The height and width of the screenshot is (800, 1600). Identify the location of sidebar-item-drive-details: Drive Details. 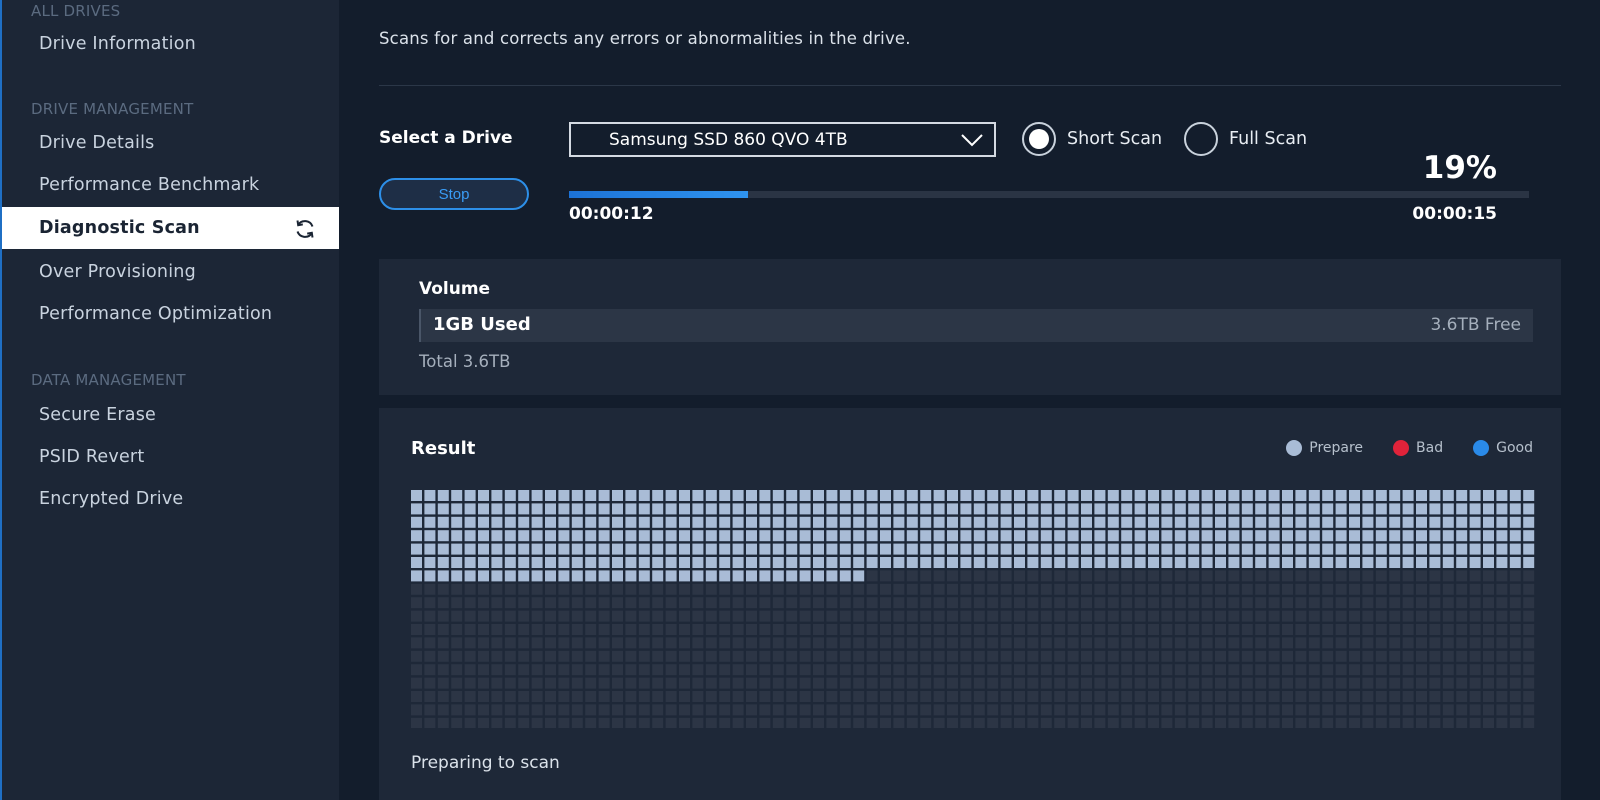
(170, 143).